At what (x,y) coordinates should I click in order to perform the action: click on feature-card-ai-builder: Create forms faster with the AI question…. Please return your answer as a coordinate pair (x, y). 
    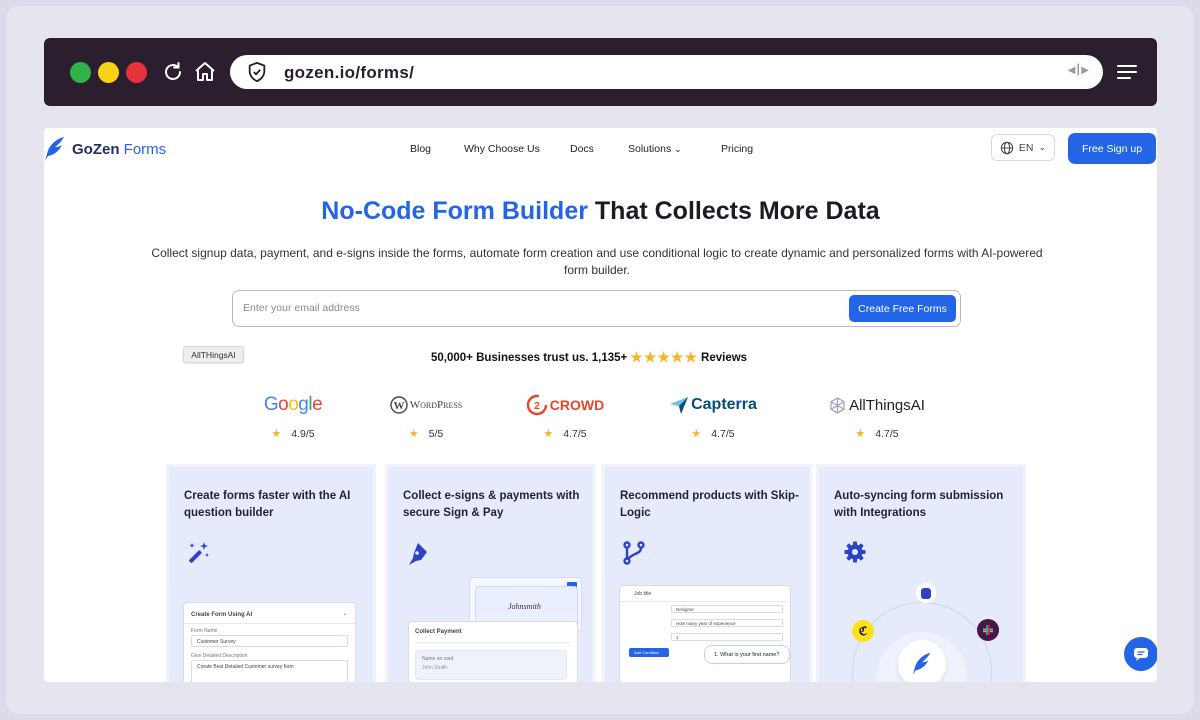
    Looking at the image, I should click on (271, 573).